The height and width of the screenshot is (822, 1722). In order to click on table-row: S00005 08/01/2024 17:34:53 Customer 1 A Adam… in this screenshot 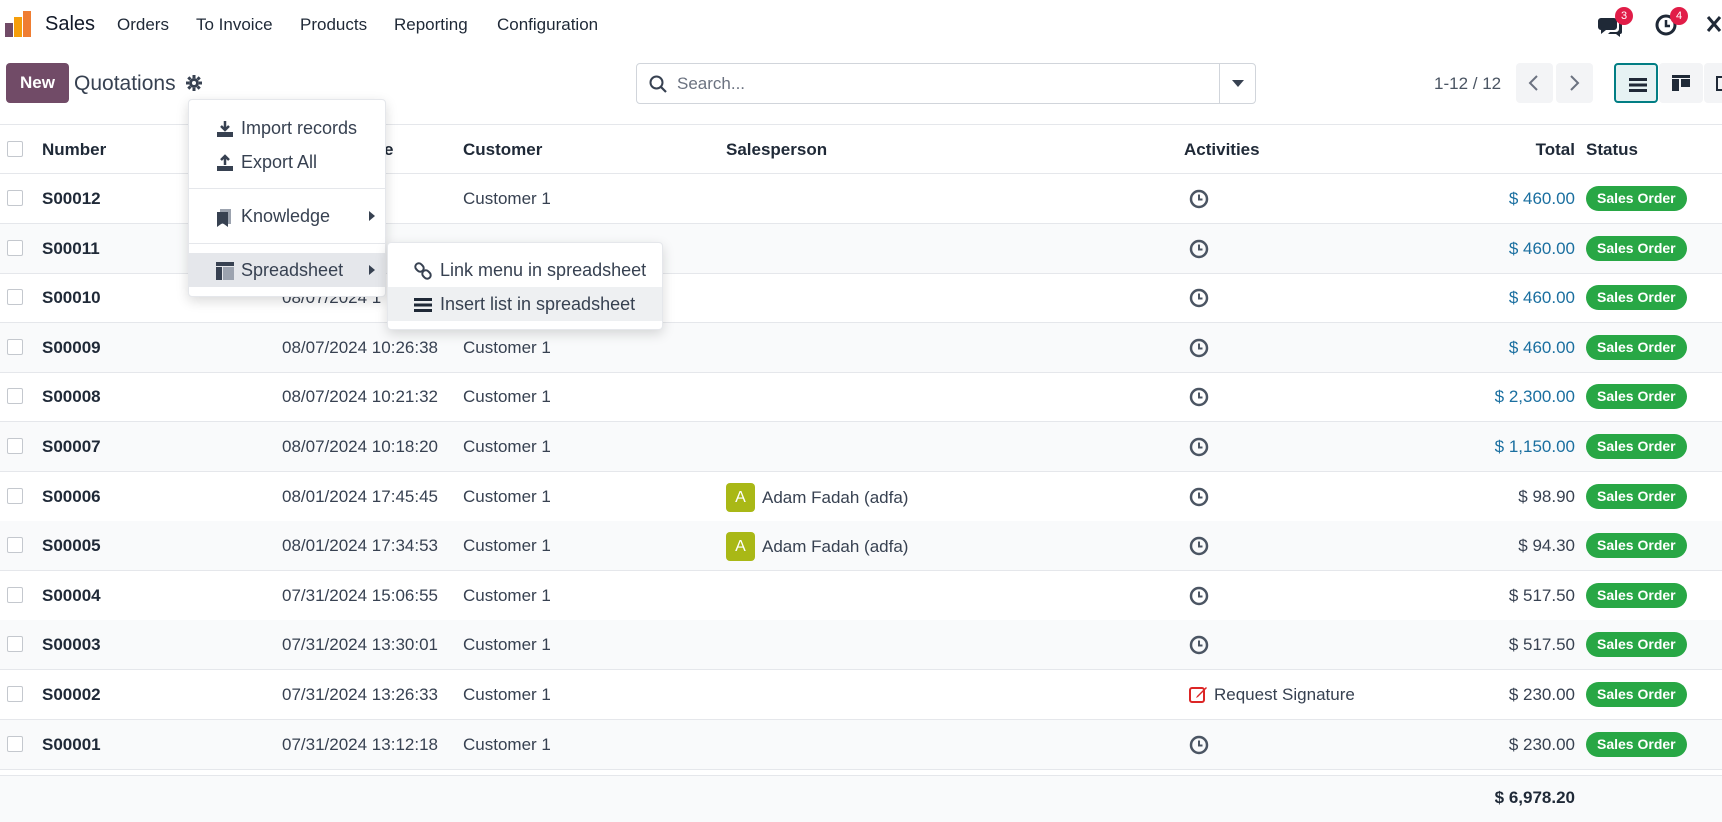, I will do `click(861, 546)`.